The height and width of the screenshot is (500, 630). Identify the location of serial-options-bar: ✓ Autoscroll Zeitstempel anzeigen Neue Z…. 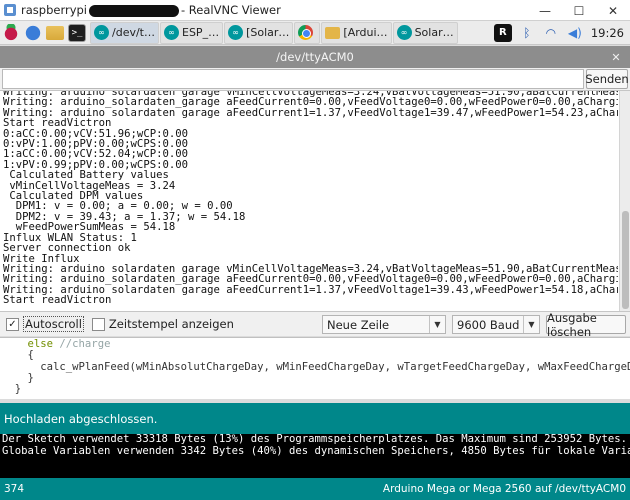
(315, 325).